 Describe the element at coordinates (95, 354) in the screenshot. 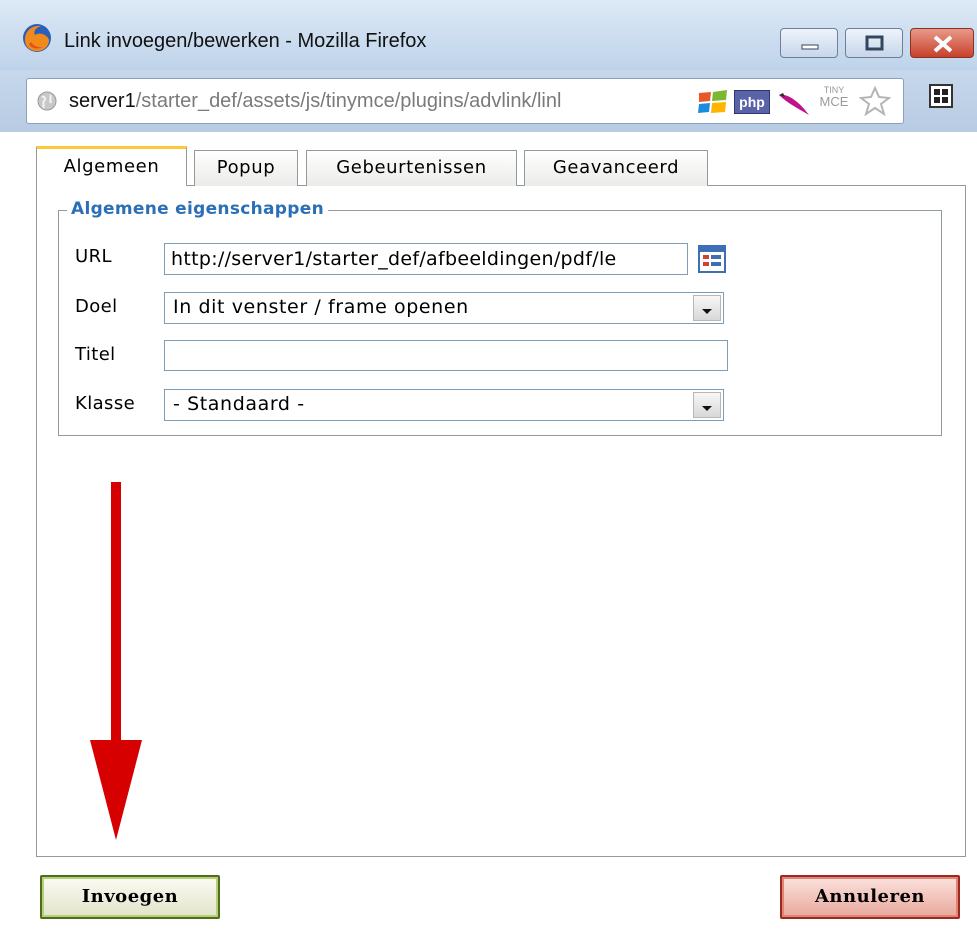

I see `title-label: Titel` at that location.